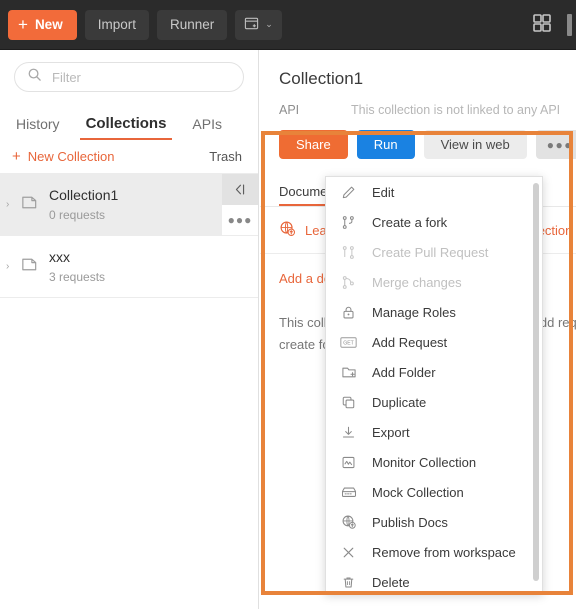 The image size is (576, 609). I want to click on menu-item-publish-docs: Publish Docs, so click(434, 522).